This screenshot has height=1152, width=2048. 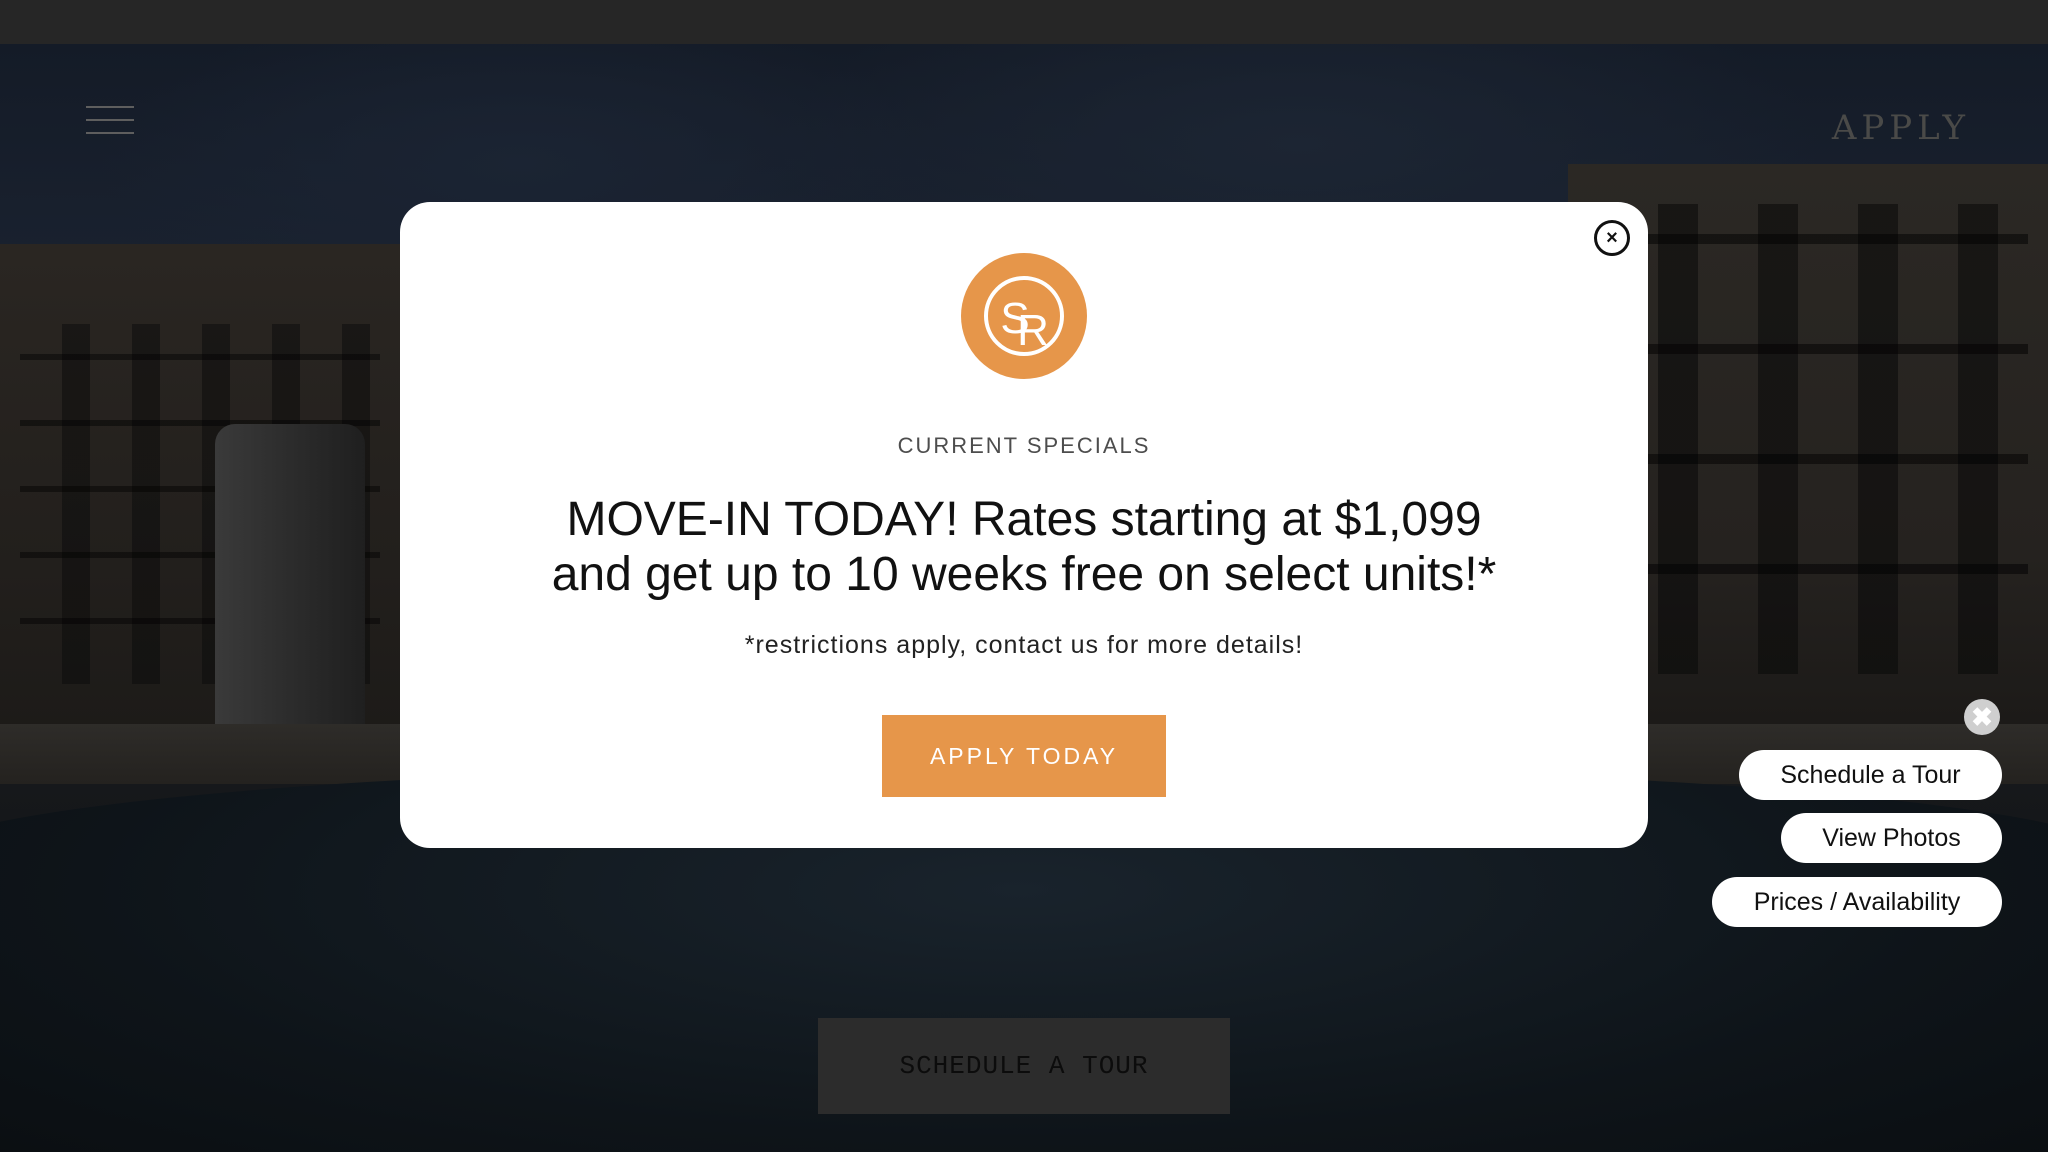 I want to click on close-icon: ×, so click(x=1612, y=238).